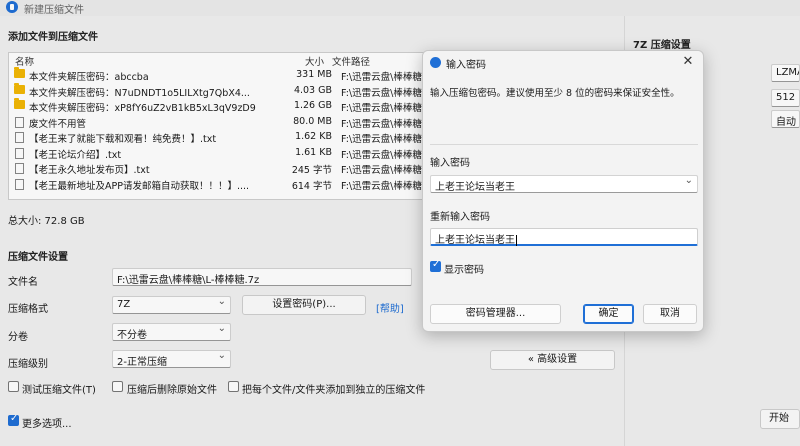 Image resolution: width=800 pixels, height=446 pixels. I want to click on dialog-description: 输入压缩包密码。建议使用至少 8 位的密码来保证安全性。, so click(555, 93).